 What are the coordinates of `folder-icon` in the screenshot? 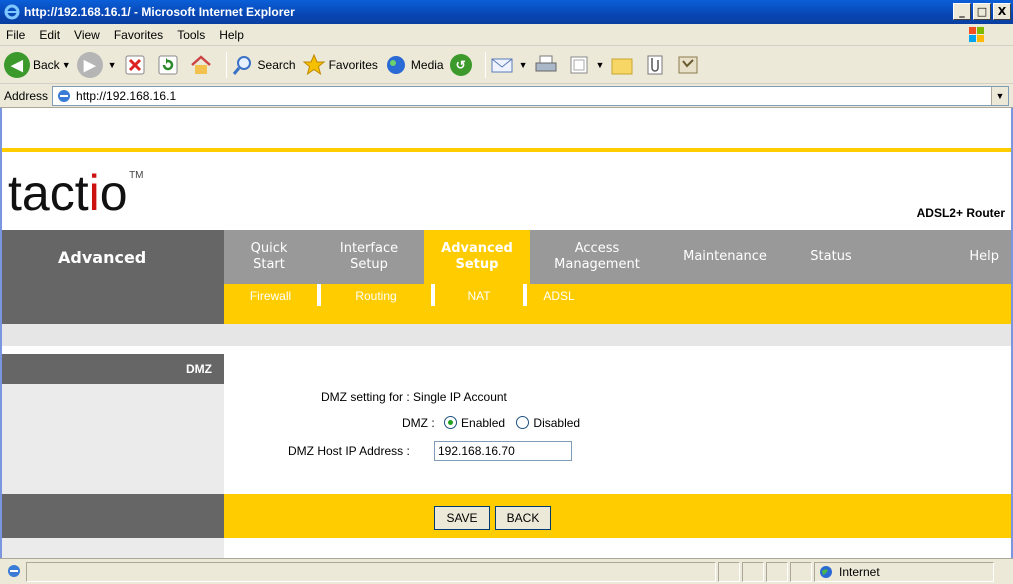 It's located at (622, 65).